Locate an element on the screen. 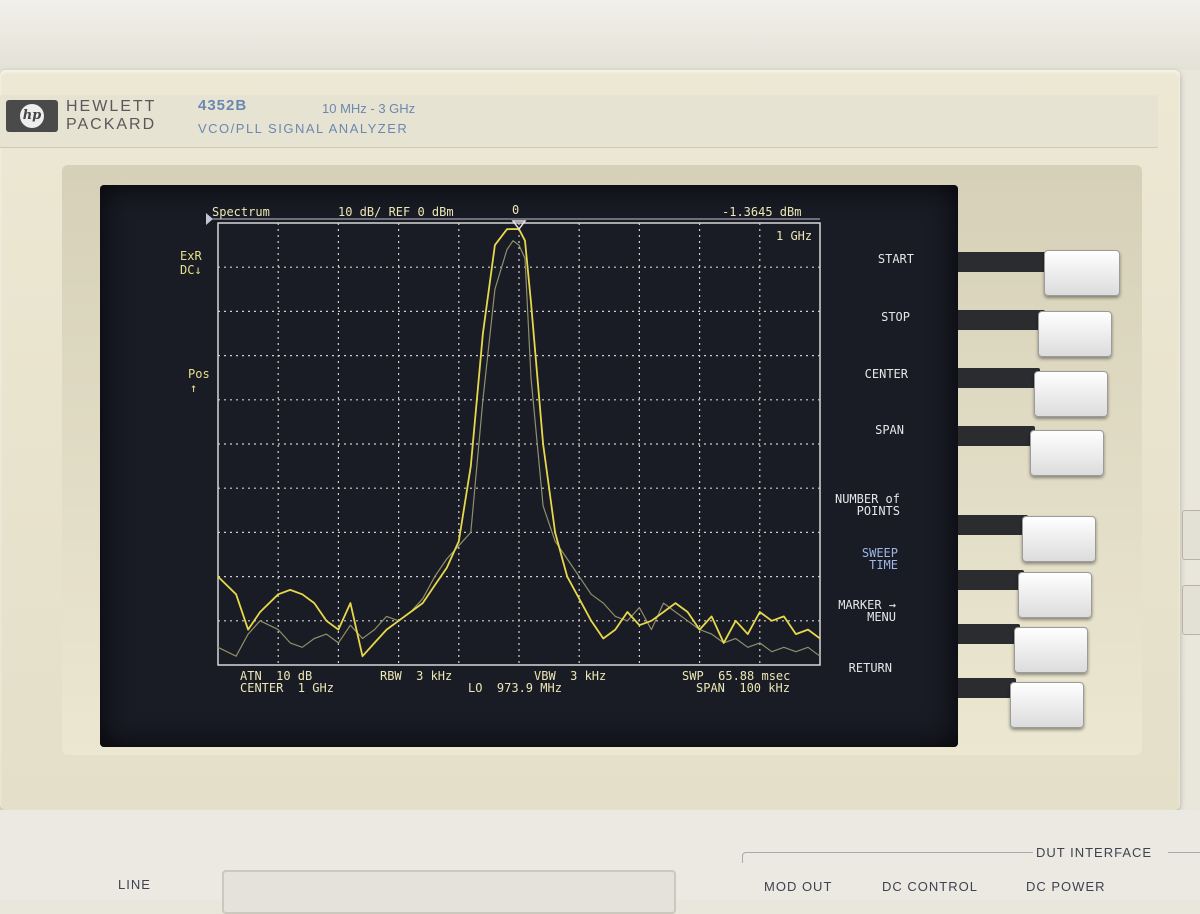 This screenshot has height=914, width=1200. span-readout: SPAN 100 kHz is located at coordinates (743, 688).